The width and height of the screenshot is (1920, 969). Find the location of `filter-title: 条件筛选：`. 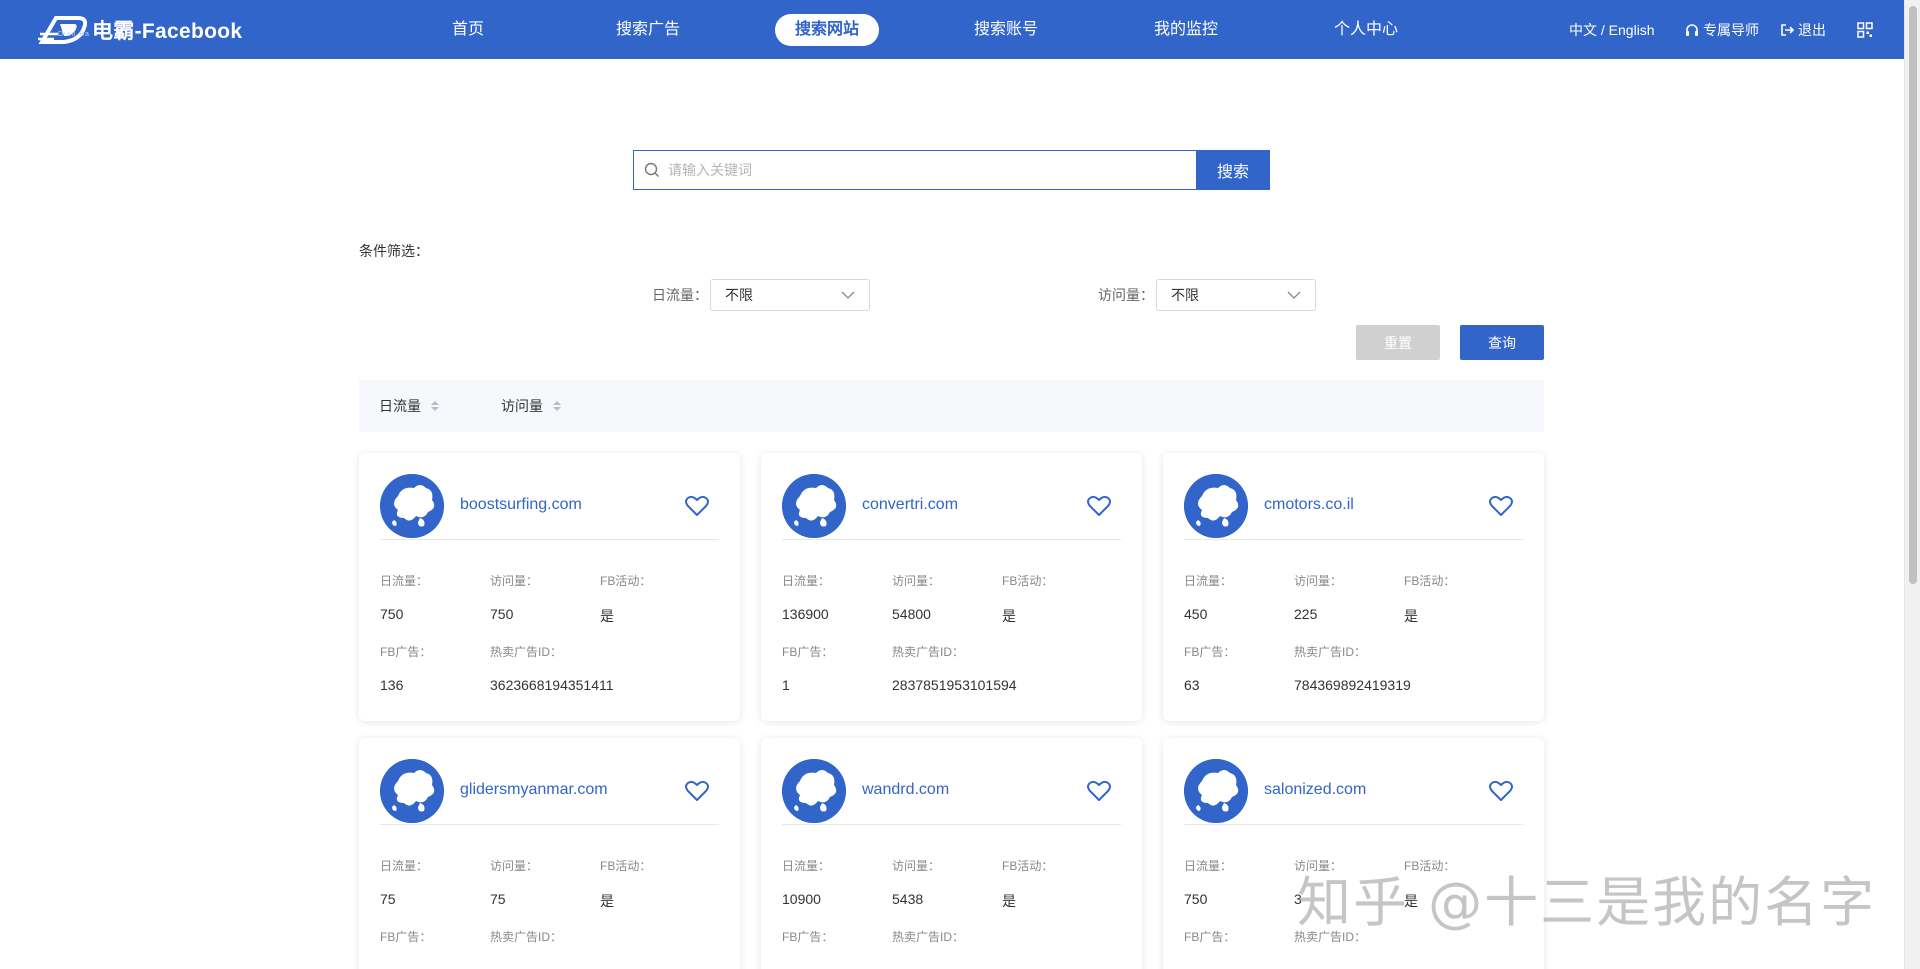

filter-title: 条件筛选： is located at coordinates (394, 251).